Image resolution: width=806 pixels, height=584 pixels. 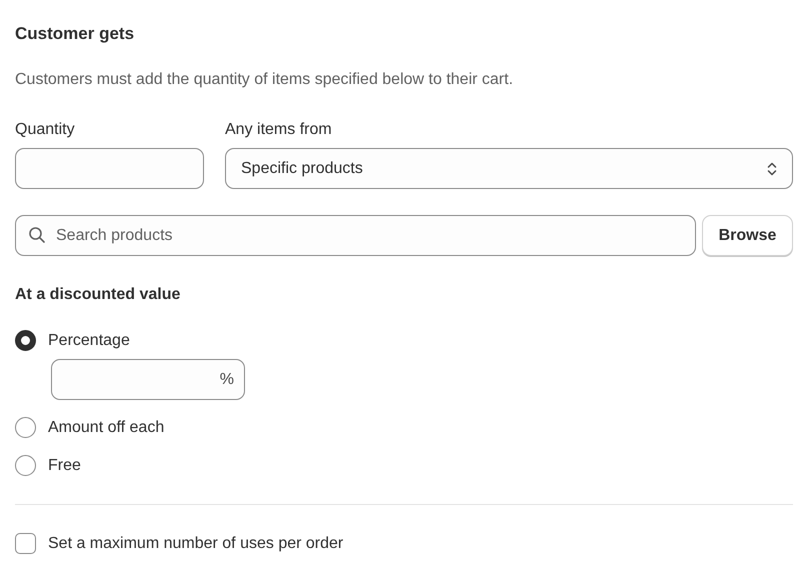 What do you see at coordinates (148, 379) in the screenshot?
I see `percentage-field: %` at bounding box center [148, 379].